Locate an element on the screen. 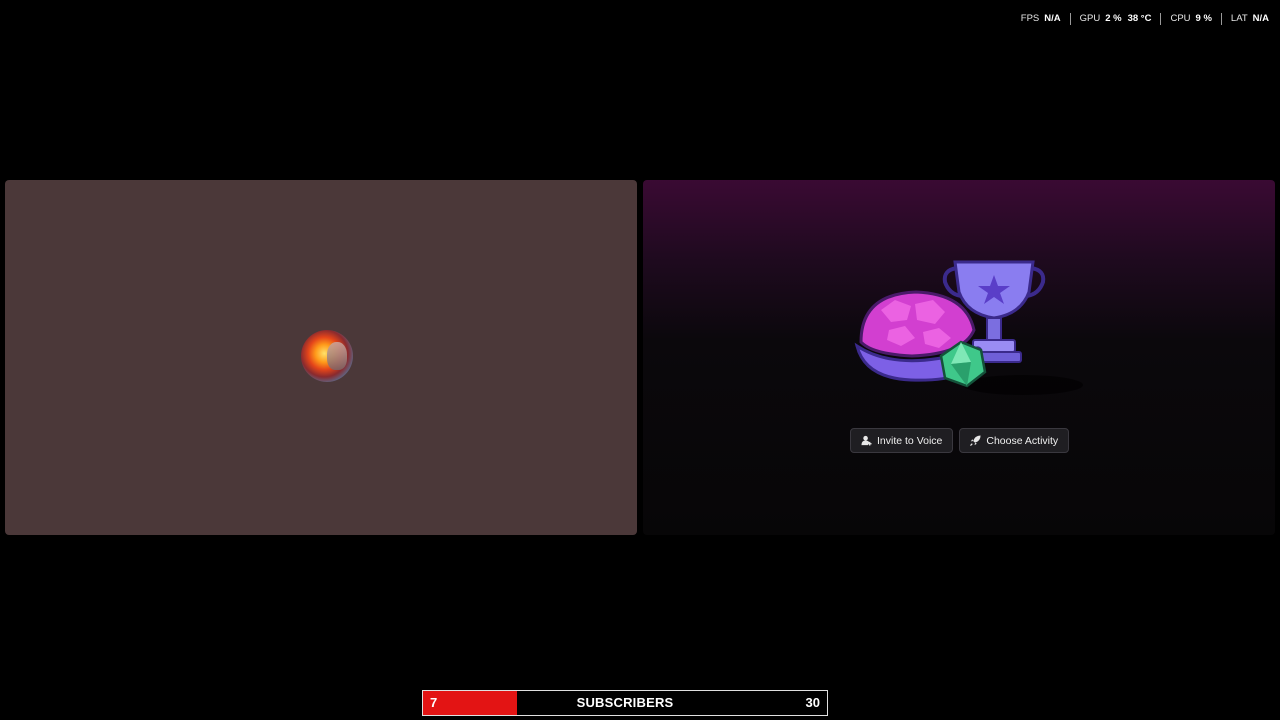 This screenshot has height=720, width=1280. performance-overlay: FPS N/A GPU 2 % 38 °C CPU 9 % LAT N/A is located at coordinates (1145, 18).